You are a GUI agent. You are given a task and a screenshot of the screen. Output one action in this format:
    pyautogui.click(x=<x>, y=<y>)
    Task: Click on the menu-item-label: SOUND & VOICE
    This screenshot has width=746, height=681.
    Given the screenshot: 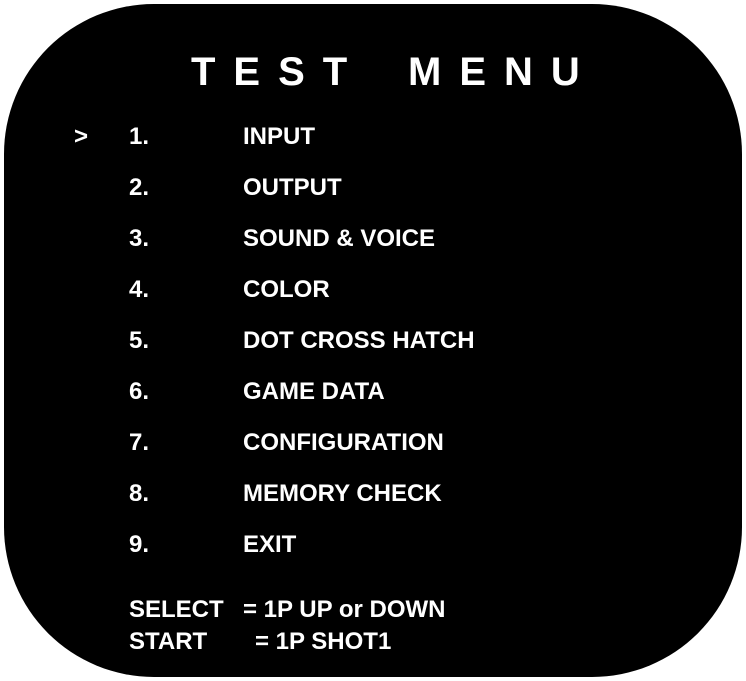 What is the action you would take?
    pyautogui.click(x=339, y=238)
    